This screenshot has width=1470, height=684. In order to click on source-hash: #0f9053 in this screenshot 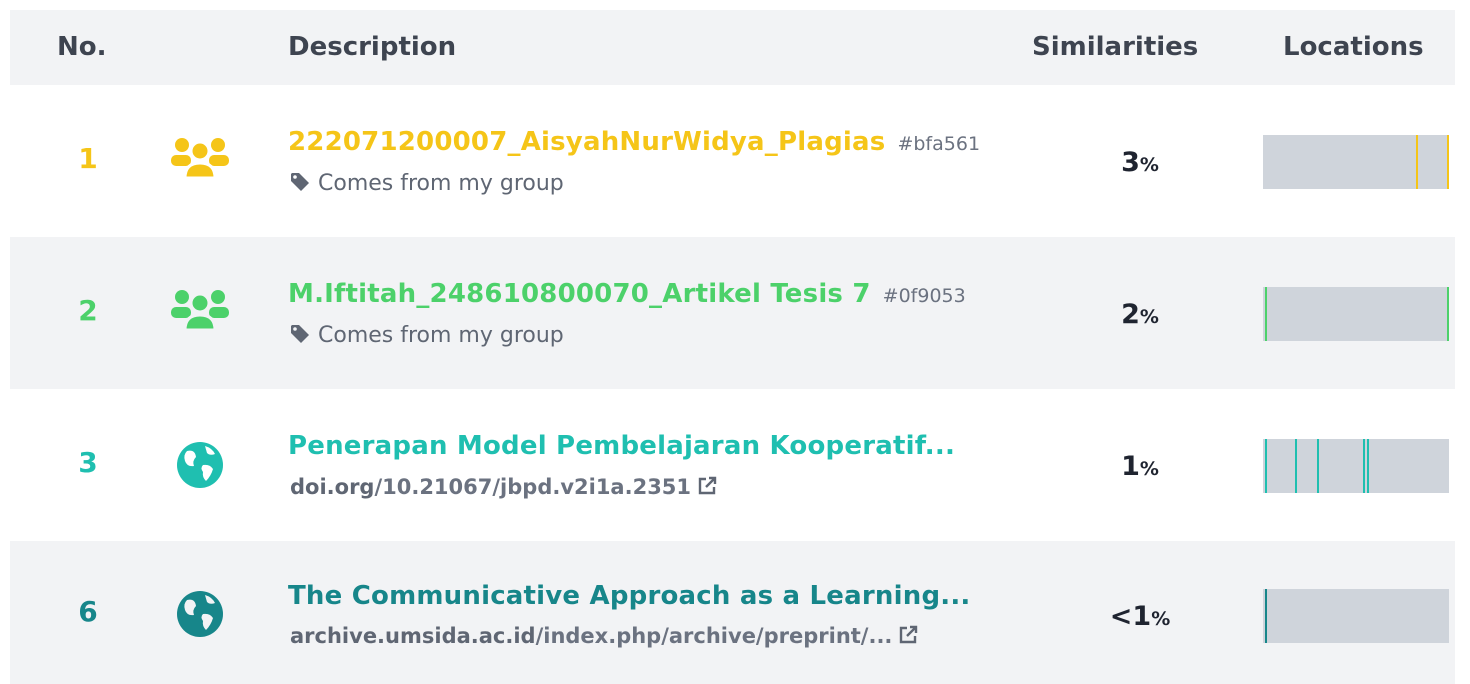, I will do `click(924, 296)`.